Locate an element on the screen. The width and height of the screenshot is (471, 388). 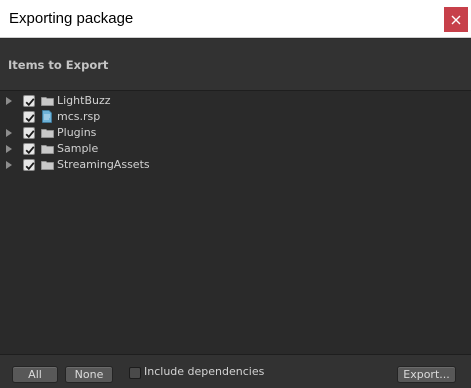
item-label: mcs.rsp is located at coordinates (79, 116).